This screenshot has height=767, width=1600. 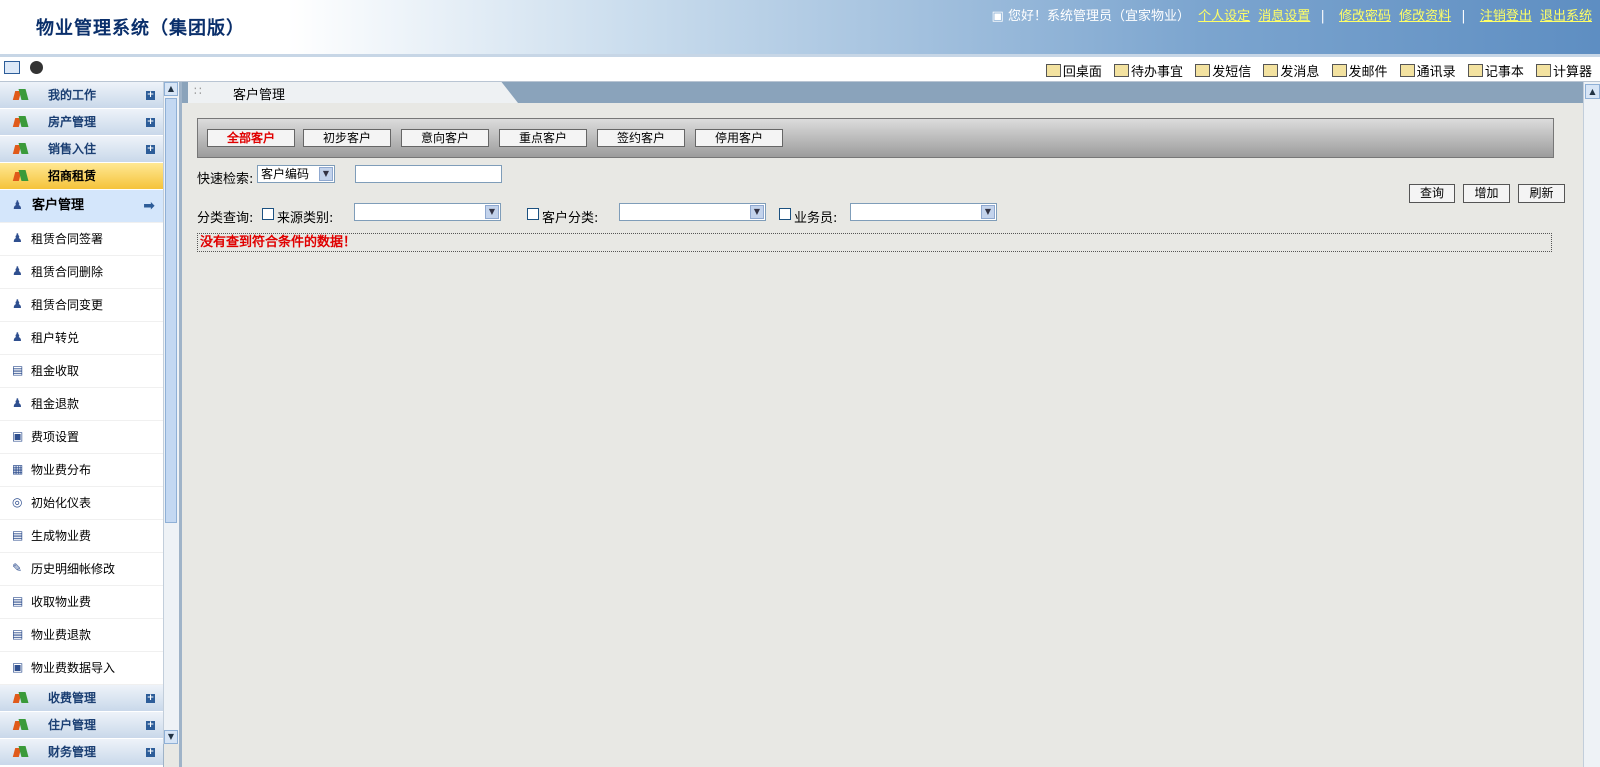 What do you see at coordinates (692, 212) in the screenshot?
I see `customer-class-select: ▼` at bounding box center [692, 212].